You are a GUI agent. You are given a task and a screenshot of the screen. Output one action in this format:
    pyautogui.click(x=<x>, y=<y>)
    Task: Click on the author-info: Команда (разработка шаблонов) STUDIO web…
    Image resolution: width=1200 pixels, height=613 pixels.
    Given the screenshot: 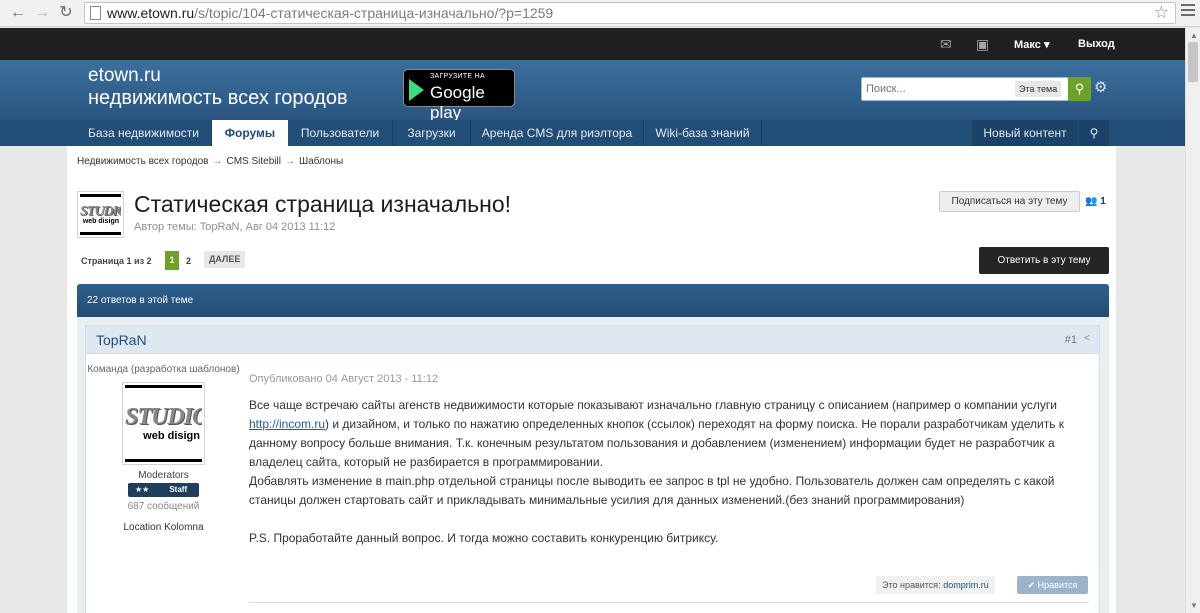 What is the action you would take?
    pyautogui.click(x=163, y=448)
    